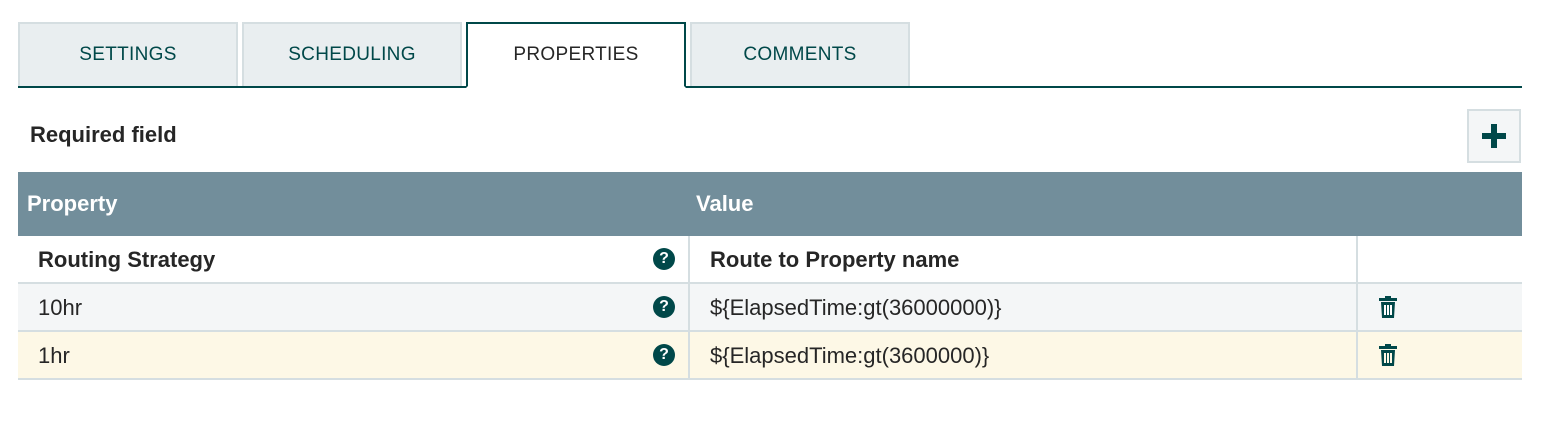 The height and width of the screenshot is (424, 1542). Describe the element at coordinates (60, 307) in the screenshot. I see `property-name: 10hr` at that location.